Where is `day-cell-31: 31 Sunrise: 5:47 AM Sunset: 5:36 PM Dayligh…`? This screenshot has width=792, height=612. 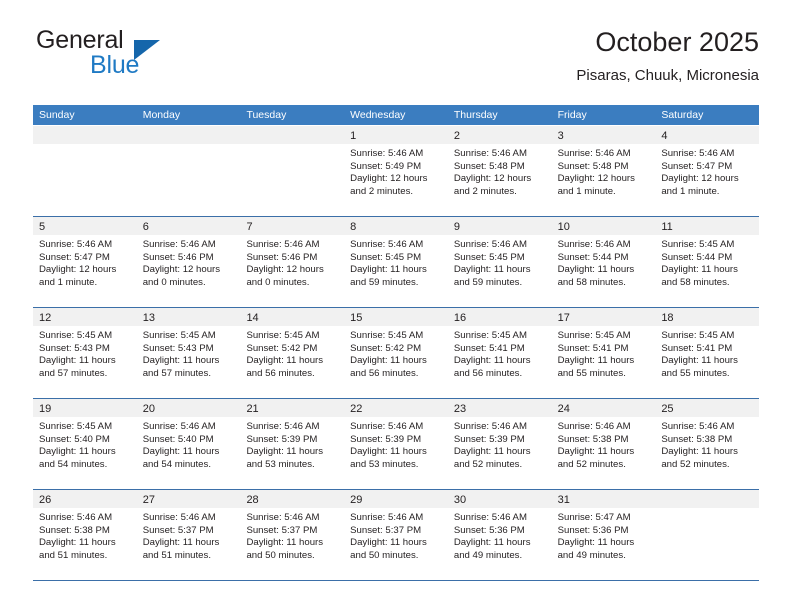 day-cell-31: 31 Sunrise: 5:47 AM Sunset: 5:36 PM Dayligh… is located at coordinates (603, 535).